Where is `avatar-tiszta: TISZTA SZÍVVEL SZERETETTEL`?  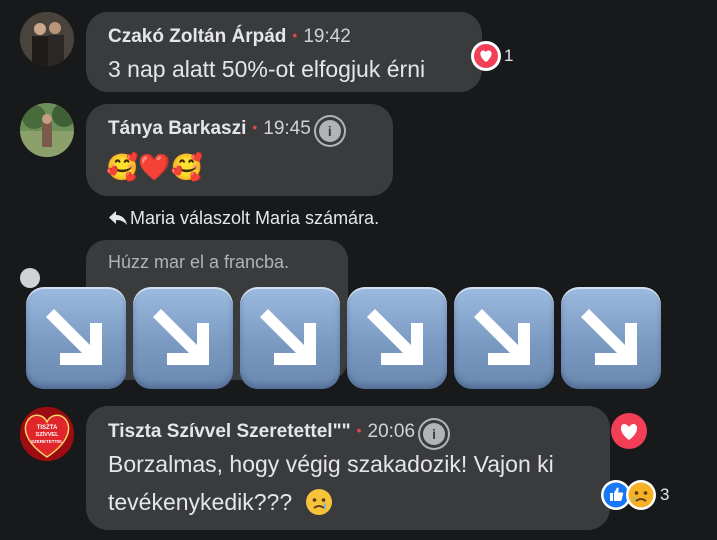
avatar-tiszta: TISZTA SZÍVVEL SZERETETTEL is located at coordinates (47, 434).